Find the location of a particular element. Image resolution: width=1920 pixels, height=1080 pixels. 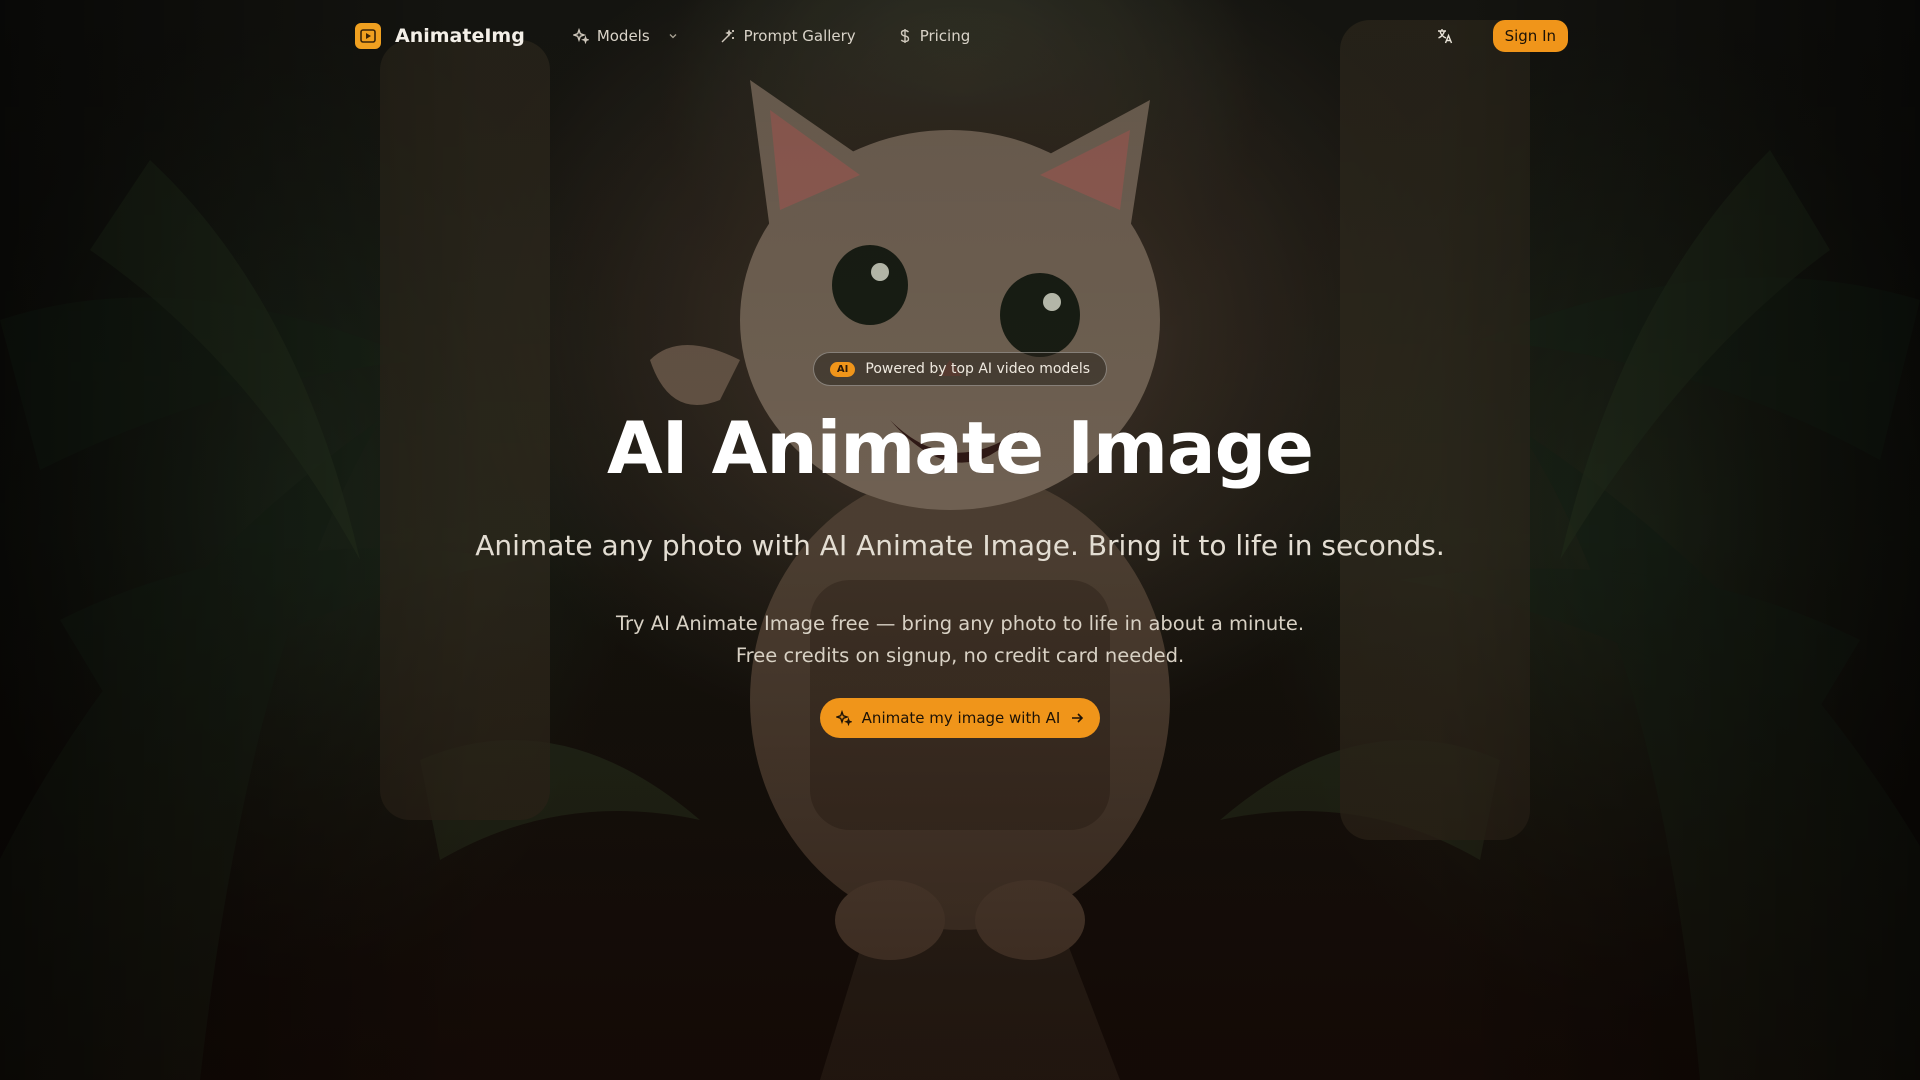

animate-image-button: Animate my image with AI is located at coordinates (960, 717).